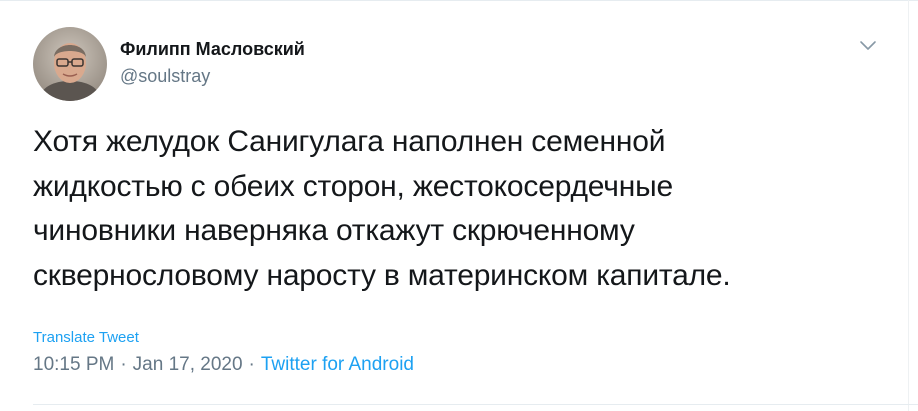  I want to click on translate-tweet-link: Translate Tweet, so click(86, 337).